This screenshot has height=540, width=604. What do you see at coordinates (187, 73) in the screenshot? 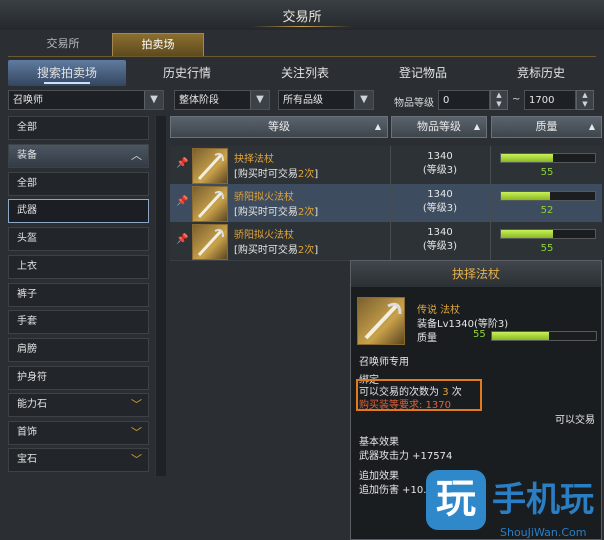
I see `subtab-history: 历史行情` at bounding box center [187, 73].